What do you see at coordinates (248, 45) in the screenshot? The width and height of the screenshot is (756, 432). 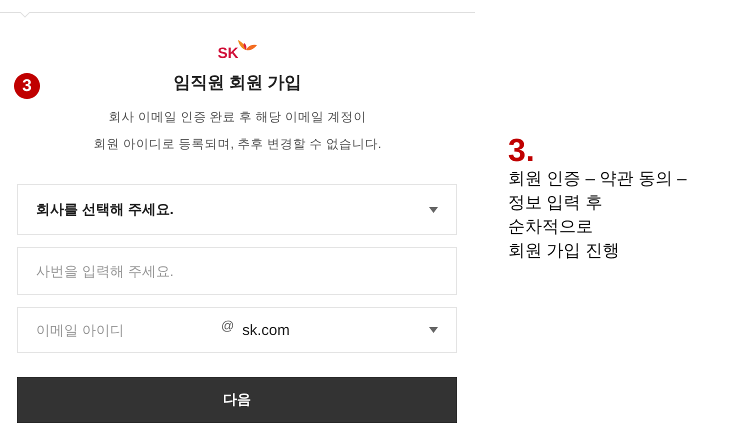 I see `butterfly-icon` at bounding box center [248, 45].